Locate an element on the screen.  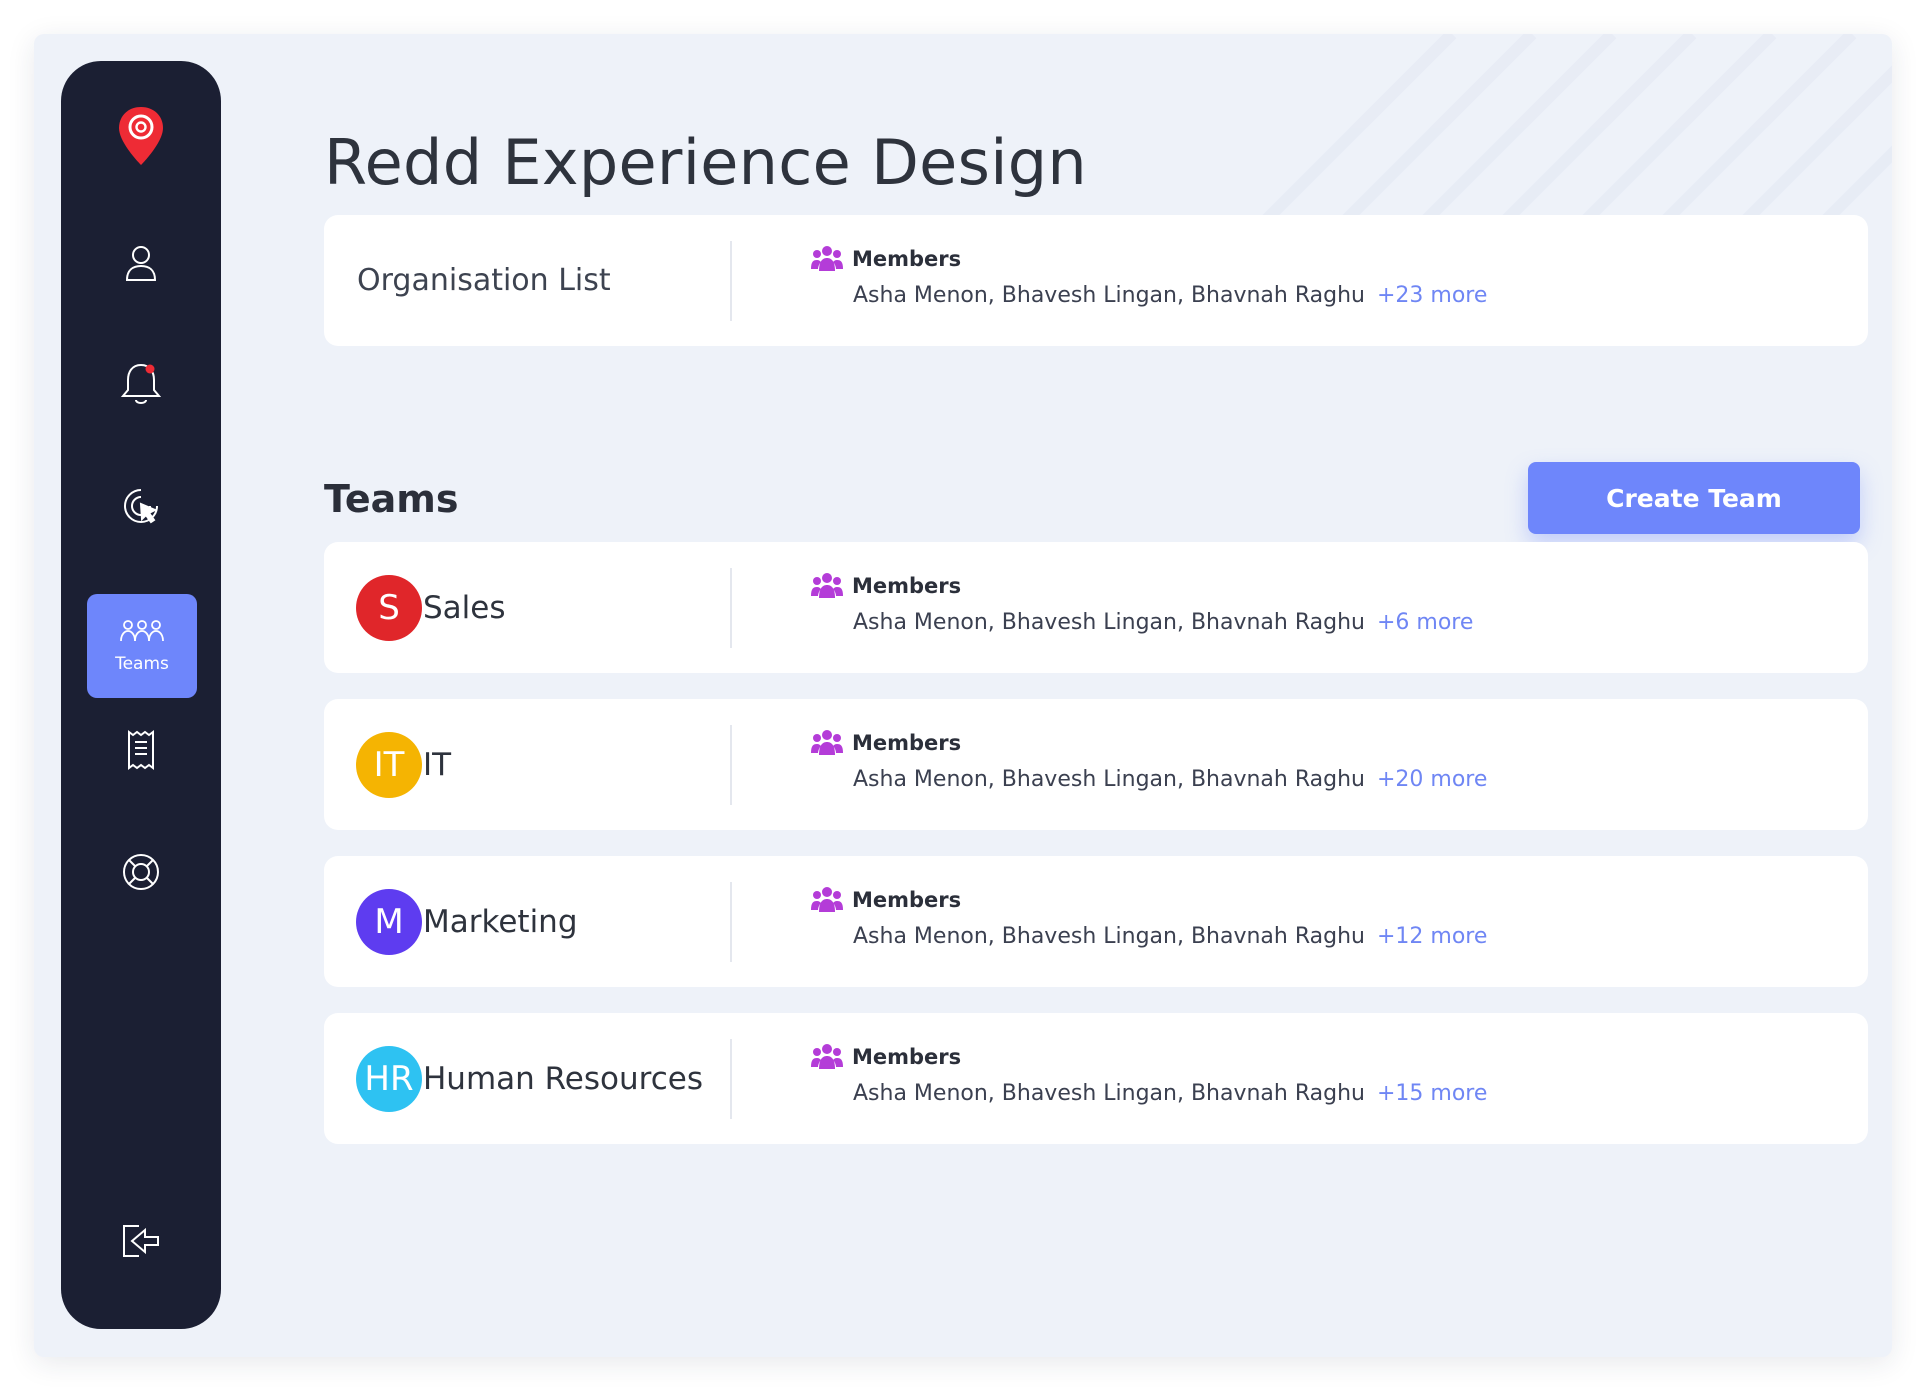
location-pin-logo-icon is located at coordinates (141, 136).